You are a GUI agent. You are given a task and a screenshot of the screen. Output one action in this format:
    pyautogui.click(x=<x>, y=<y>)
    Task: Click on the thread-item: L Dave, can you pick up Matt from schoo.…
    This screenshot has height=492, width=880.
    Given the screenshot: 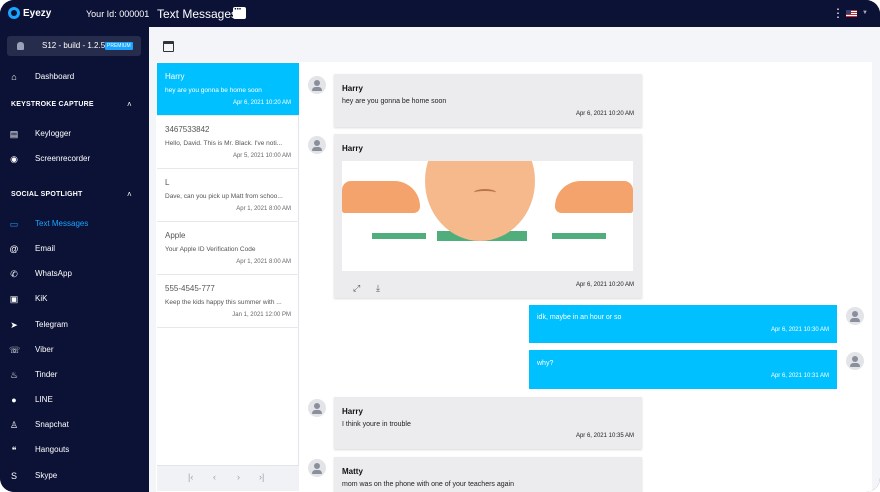 What is the action you would take?
    pyautogui.click(x=228, y=195)
    